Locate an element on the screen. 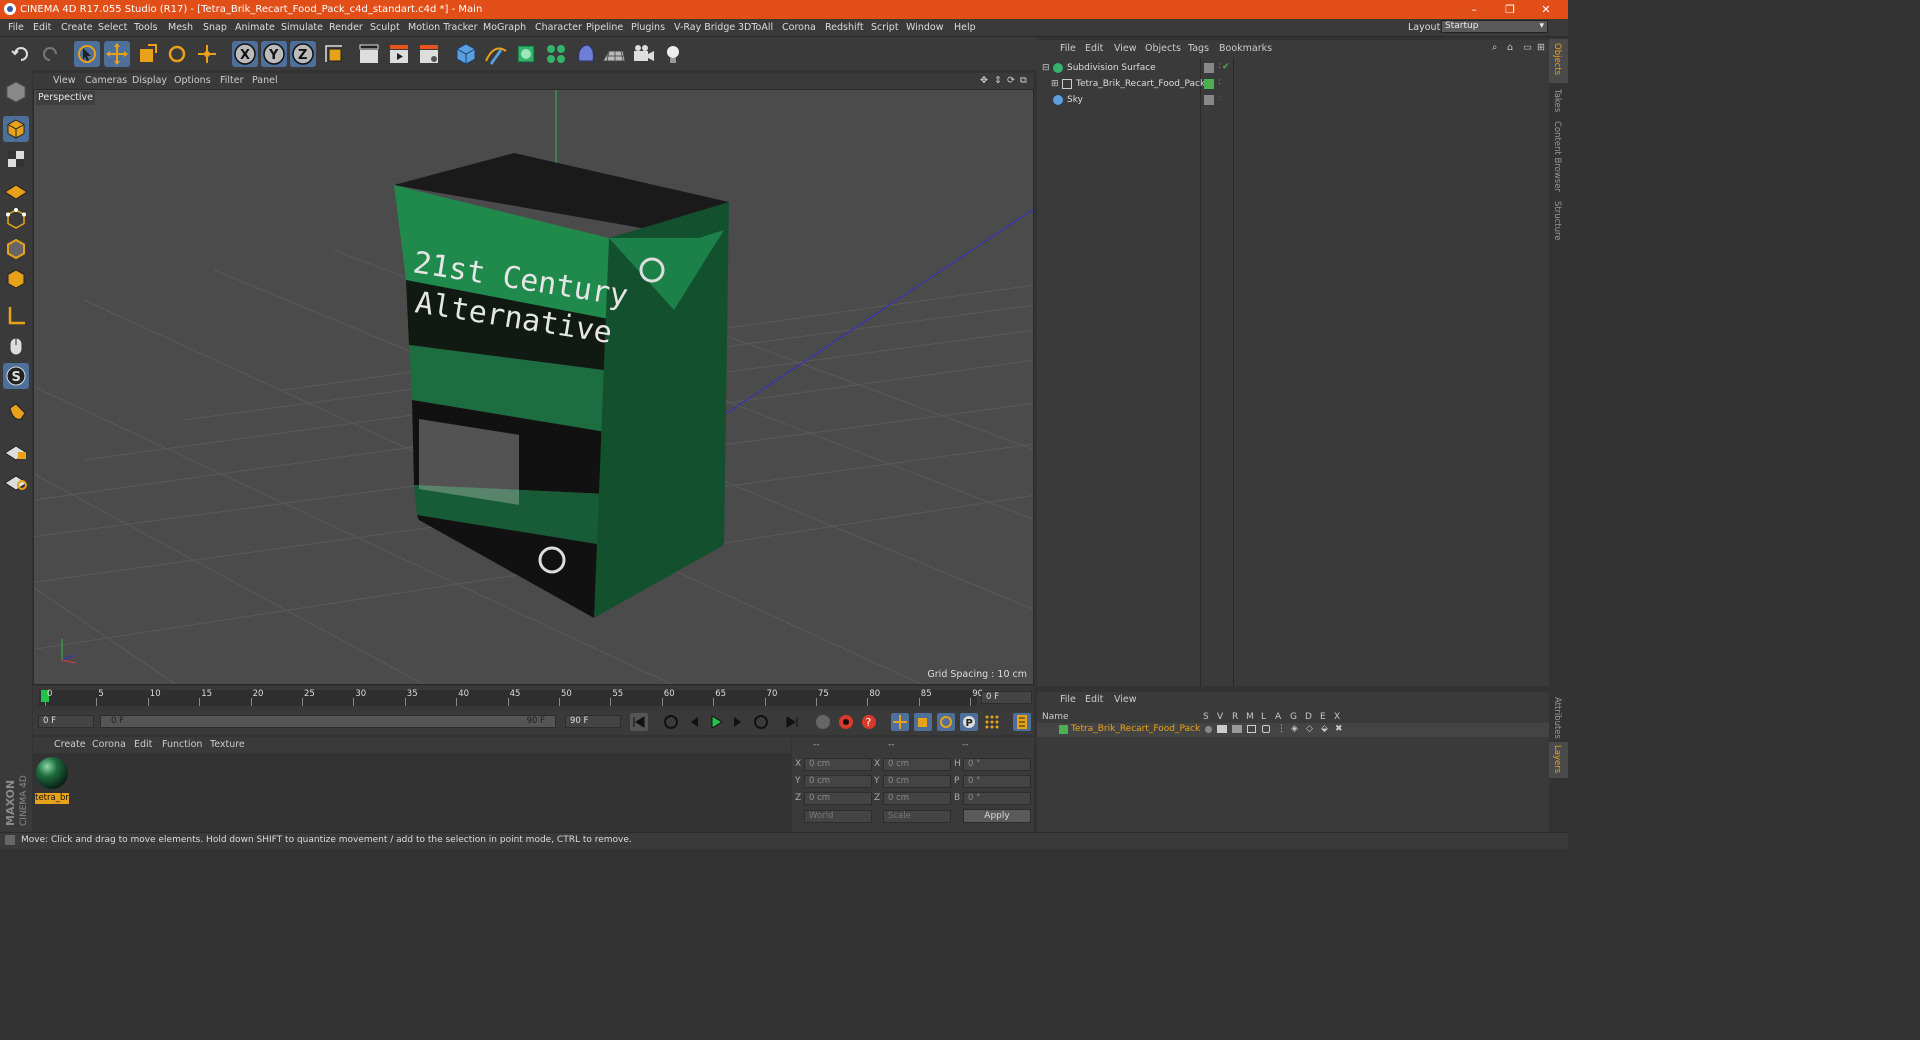  layers-menu-view: View is located at coordinates (1125, 699).